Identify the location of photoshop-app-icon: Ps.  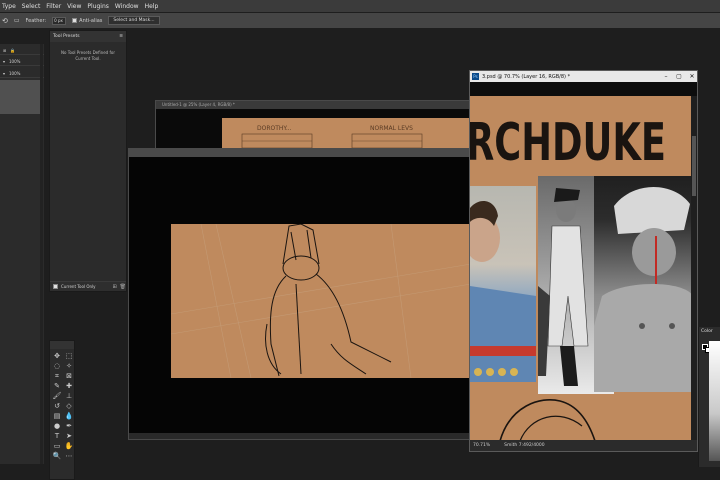
(475, 76).